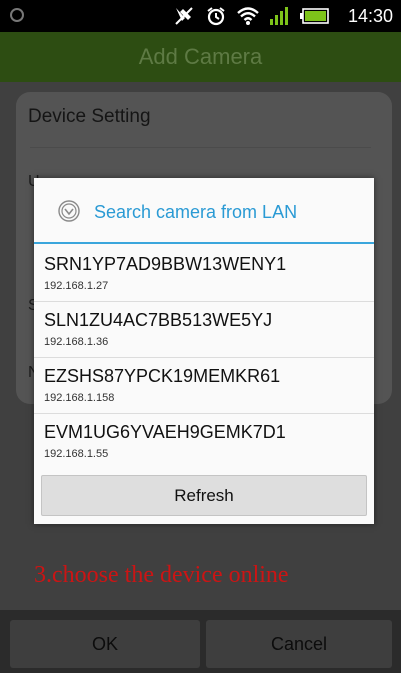 Image resolution: width=401 pixels, height=673 pixels. What do you see at coordinates (200, 147) in the screenshot?
I see `divider` at bounding box center [200, 147].